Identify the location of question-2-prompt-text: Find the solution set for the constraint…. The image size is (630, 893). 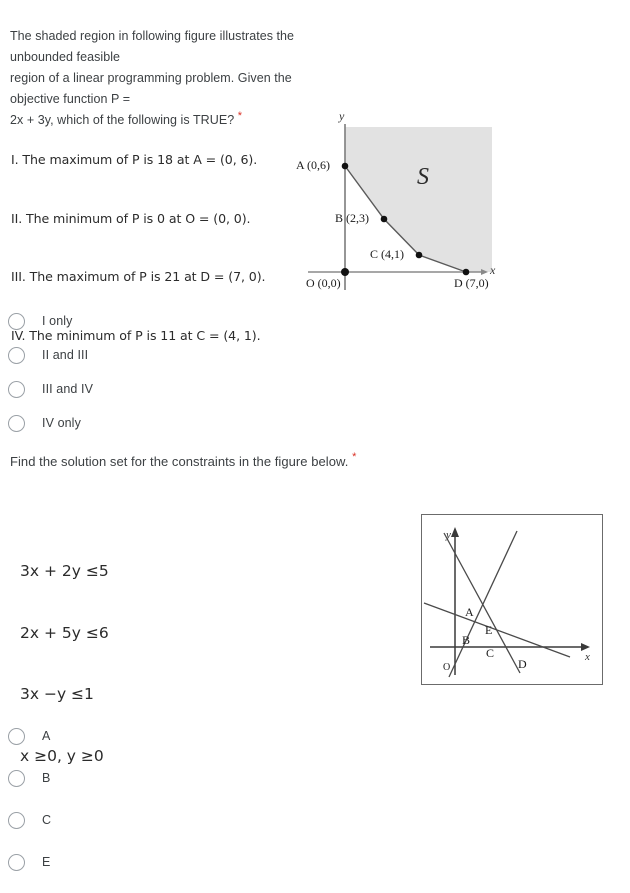
(179, 461).